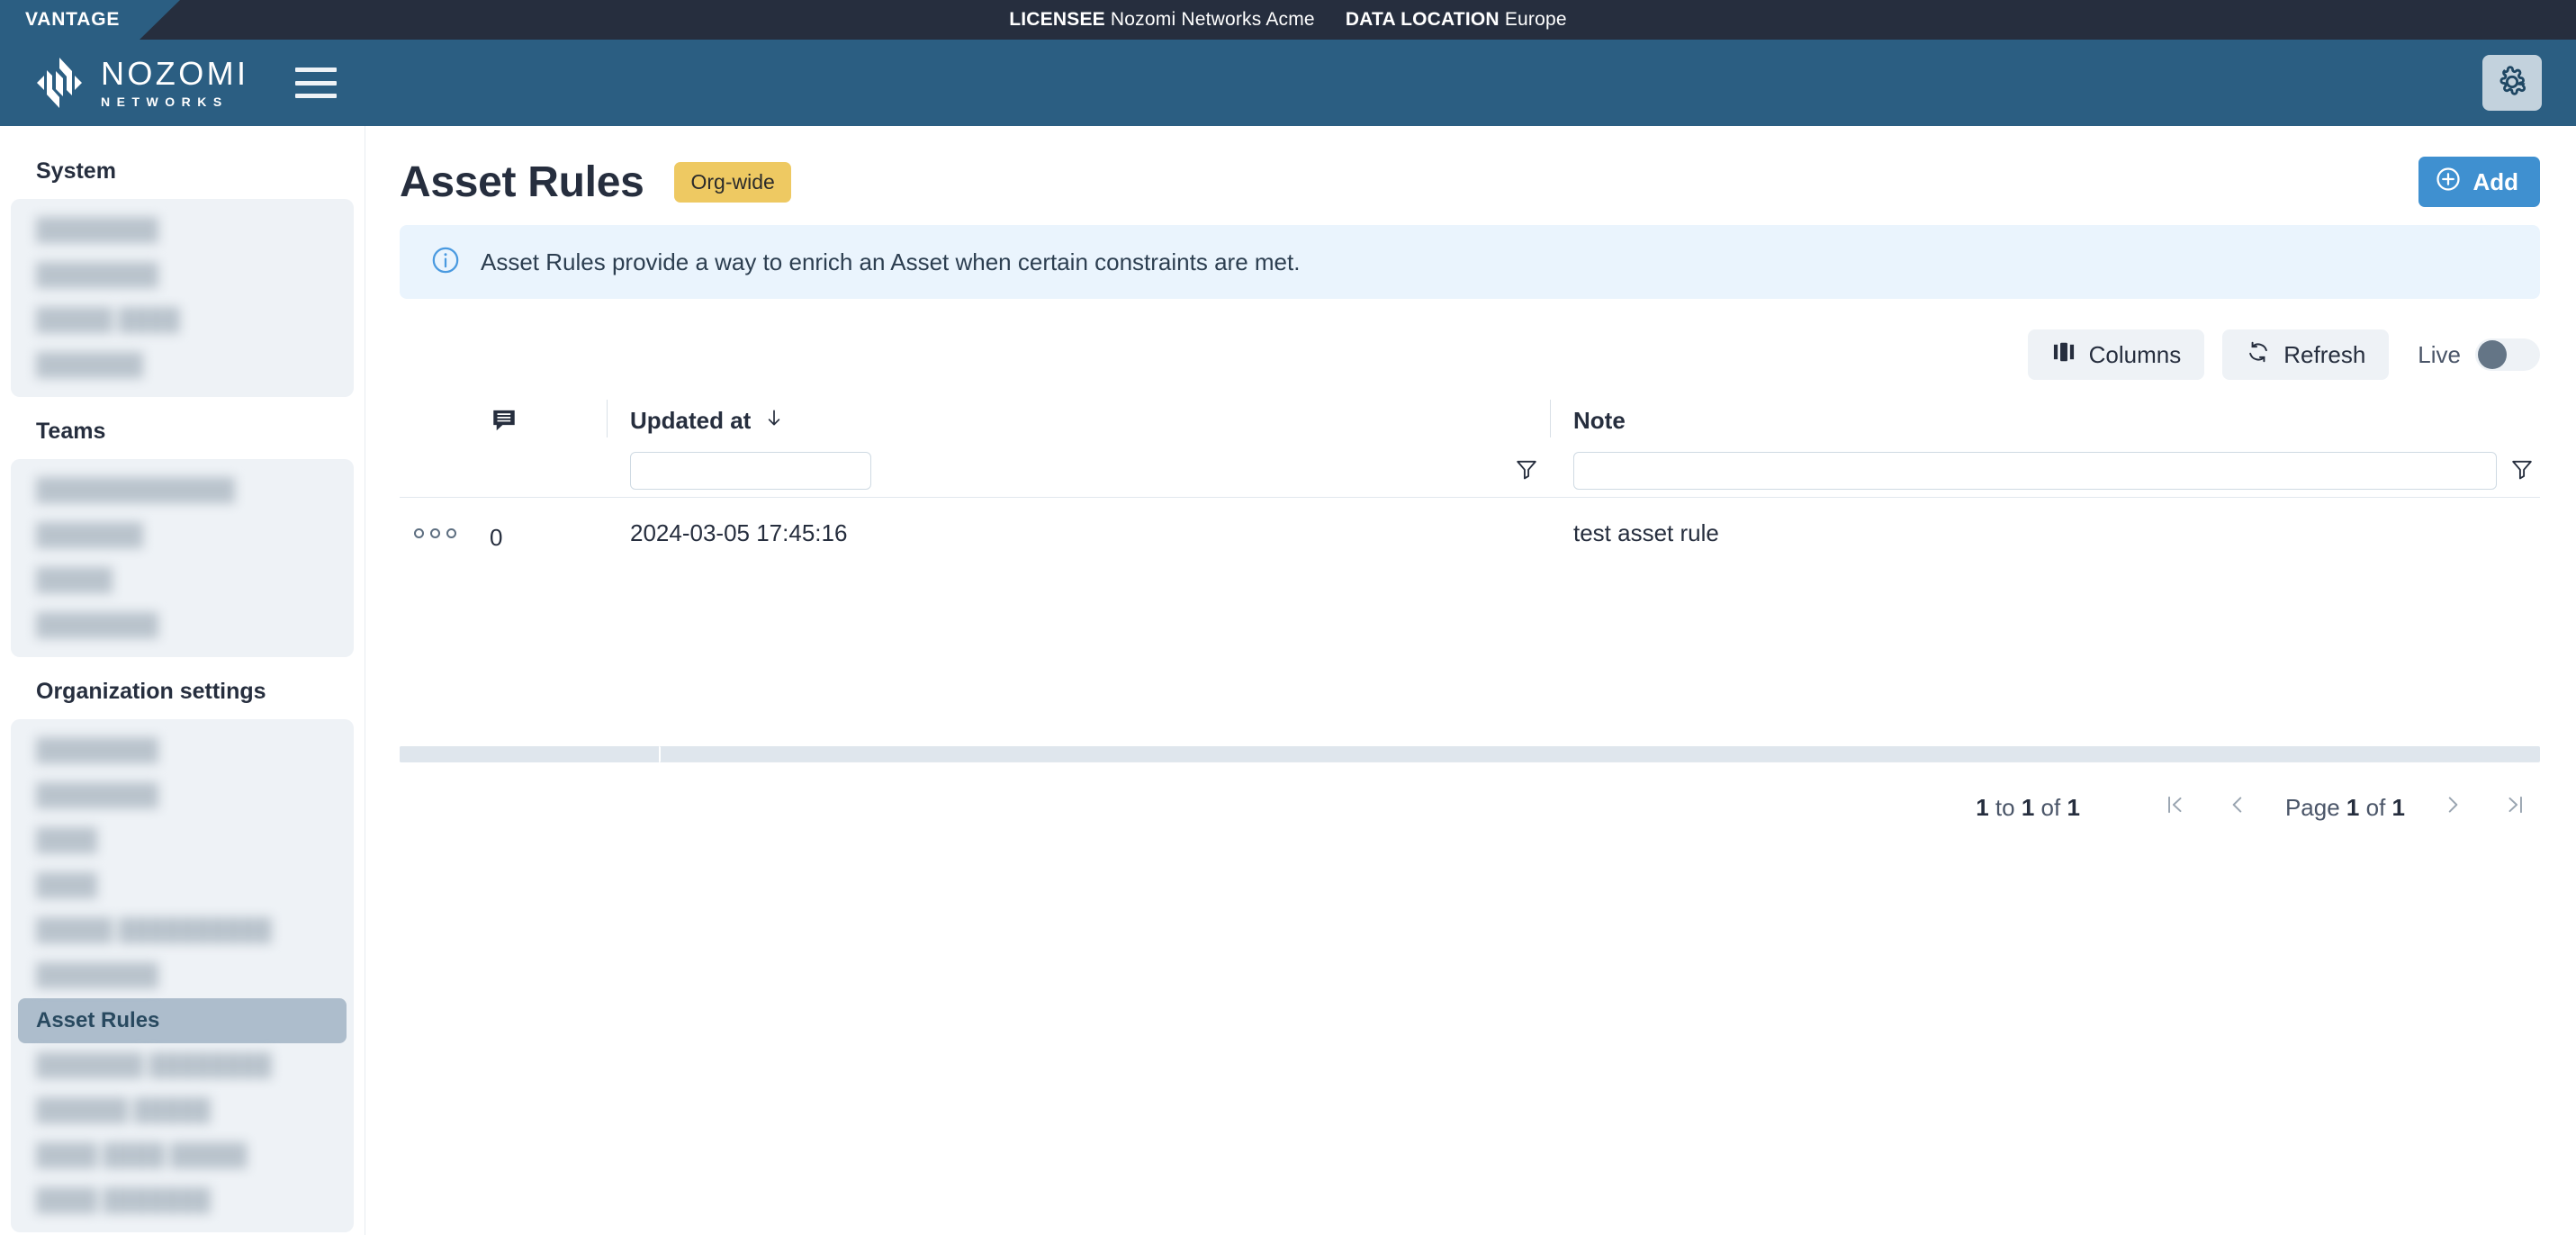  I want to click on column-header-notes-count, so click(548, 446).